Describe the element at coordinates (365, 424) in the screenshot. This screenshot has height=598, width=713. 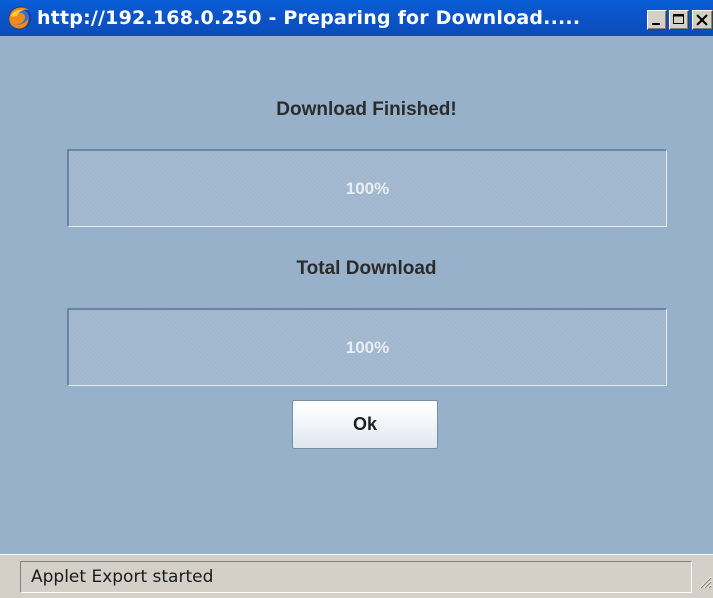
I see `ok-button: Ok` at that location.